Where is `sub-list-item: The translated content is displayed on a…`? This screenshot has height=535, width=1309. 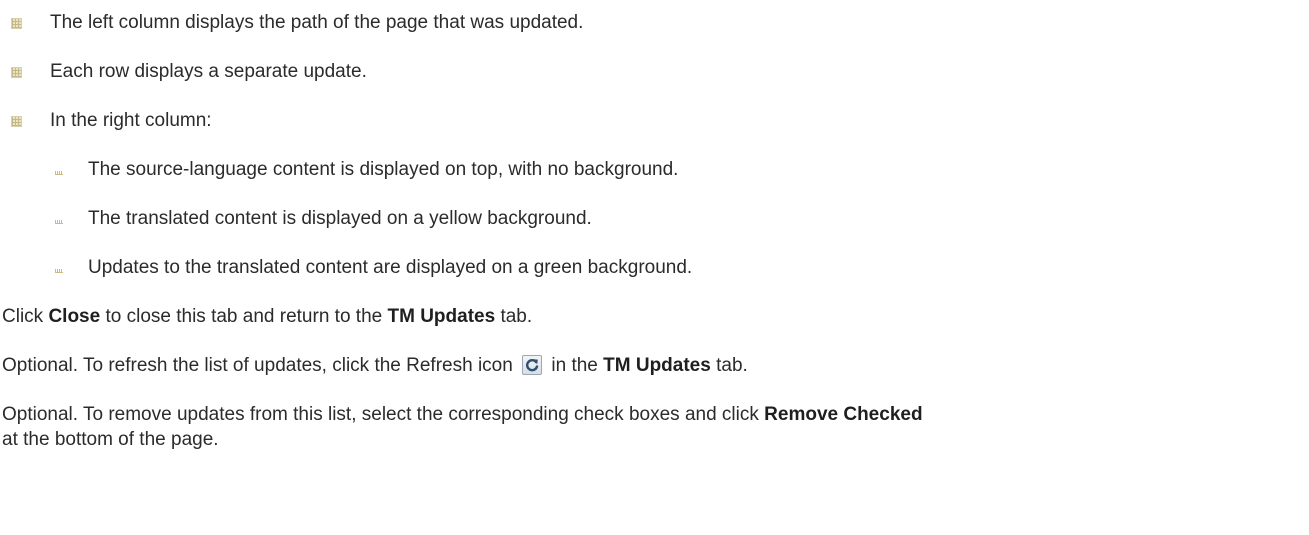 sub-list-item: The translated content is displayed on a… is located at coordinates (654, 218).